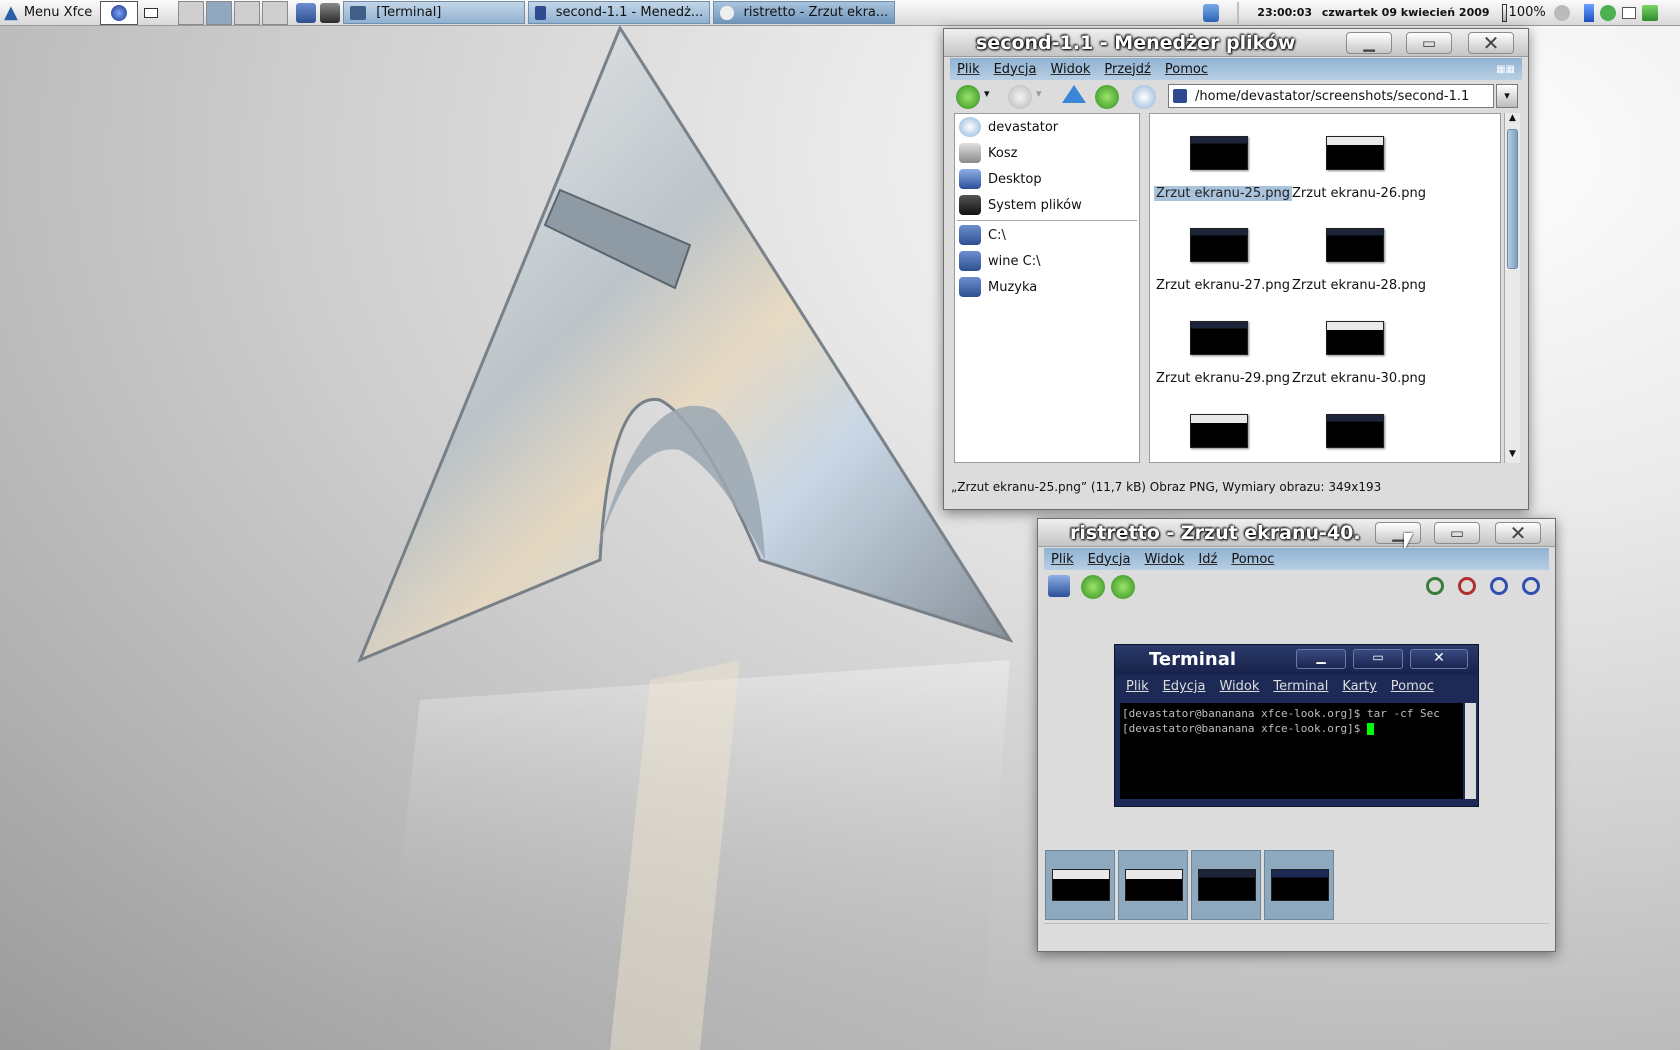 This screenshot has height=1050, width=1680. Describe the element at coordinates (1296, 533) in the screenshot. I see `image-viewer-titlebar: ristretto - Zrzut ekranu-40. ▁ ▭ ✕` at that location.